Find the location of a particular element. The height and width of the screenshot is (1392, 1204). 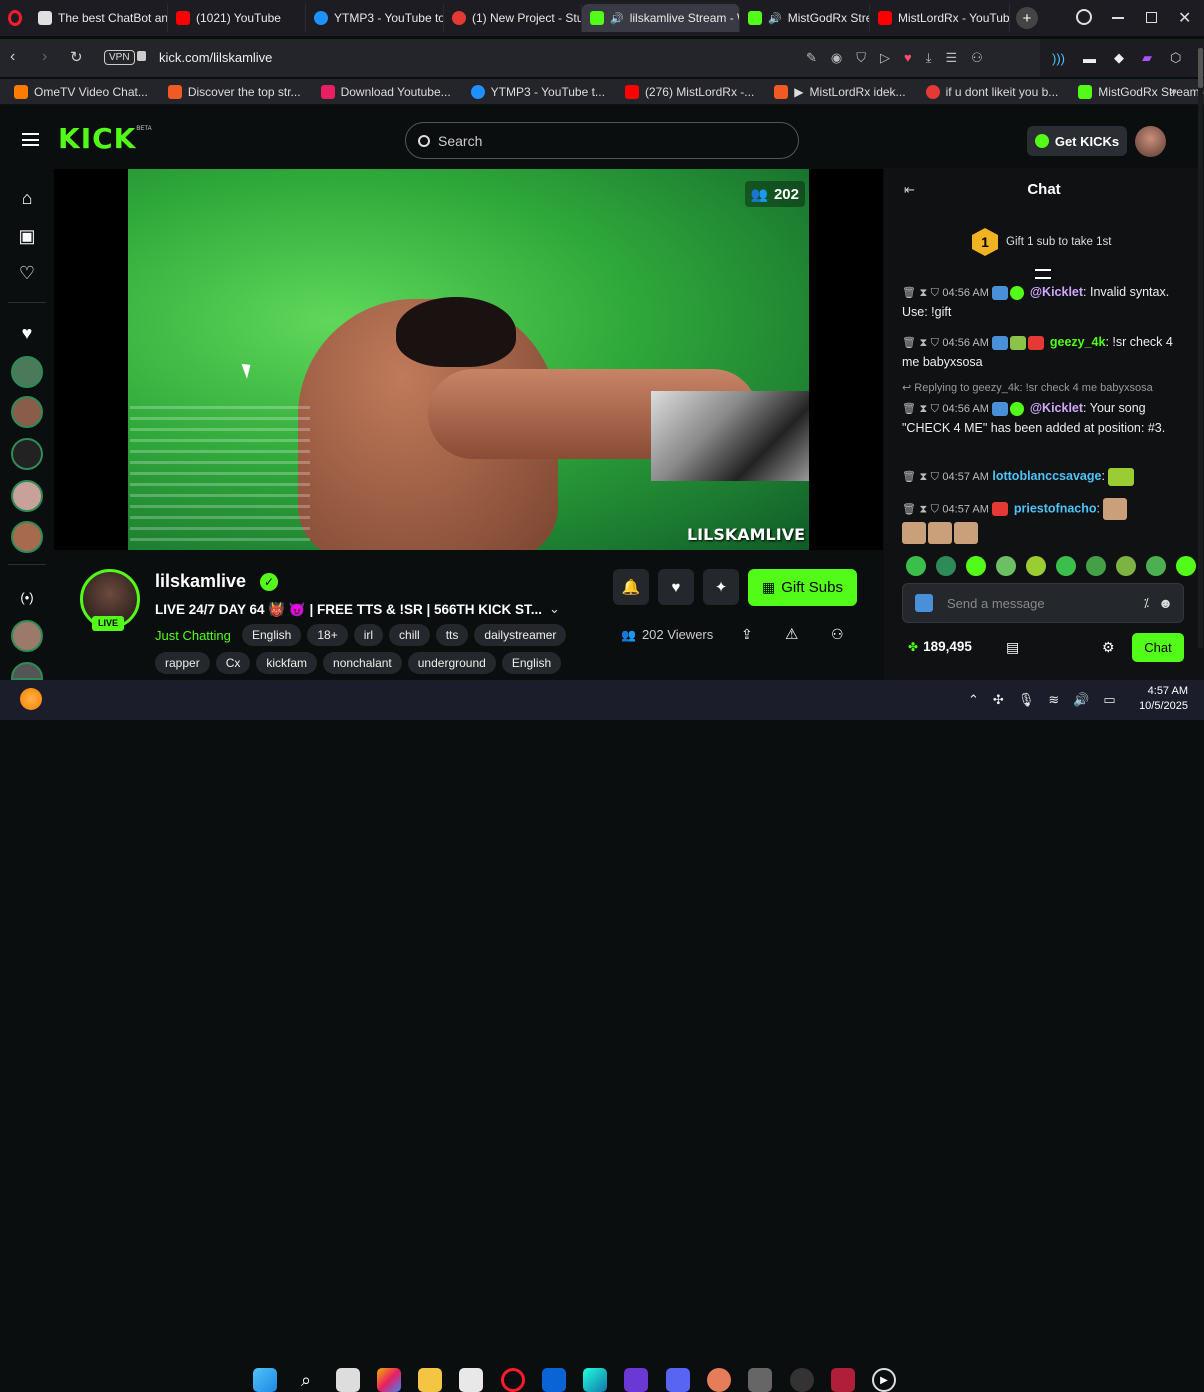

gift-leaderboard: 1 Gift 1 sub to take 1st is located at coordinates (1041, 242).